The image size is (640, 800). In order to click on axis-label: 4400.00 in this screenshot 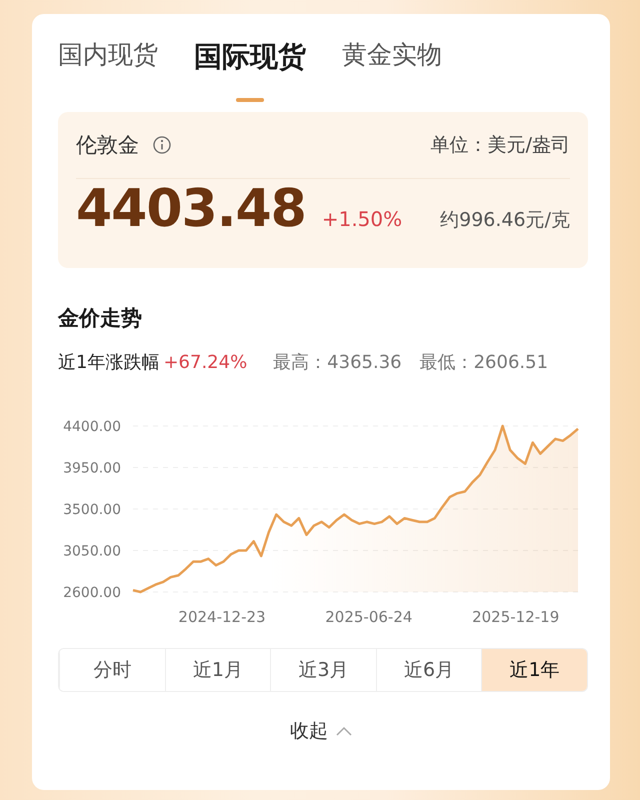, I will do `click(92, 427)`.